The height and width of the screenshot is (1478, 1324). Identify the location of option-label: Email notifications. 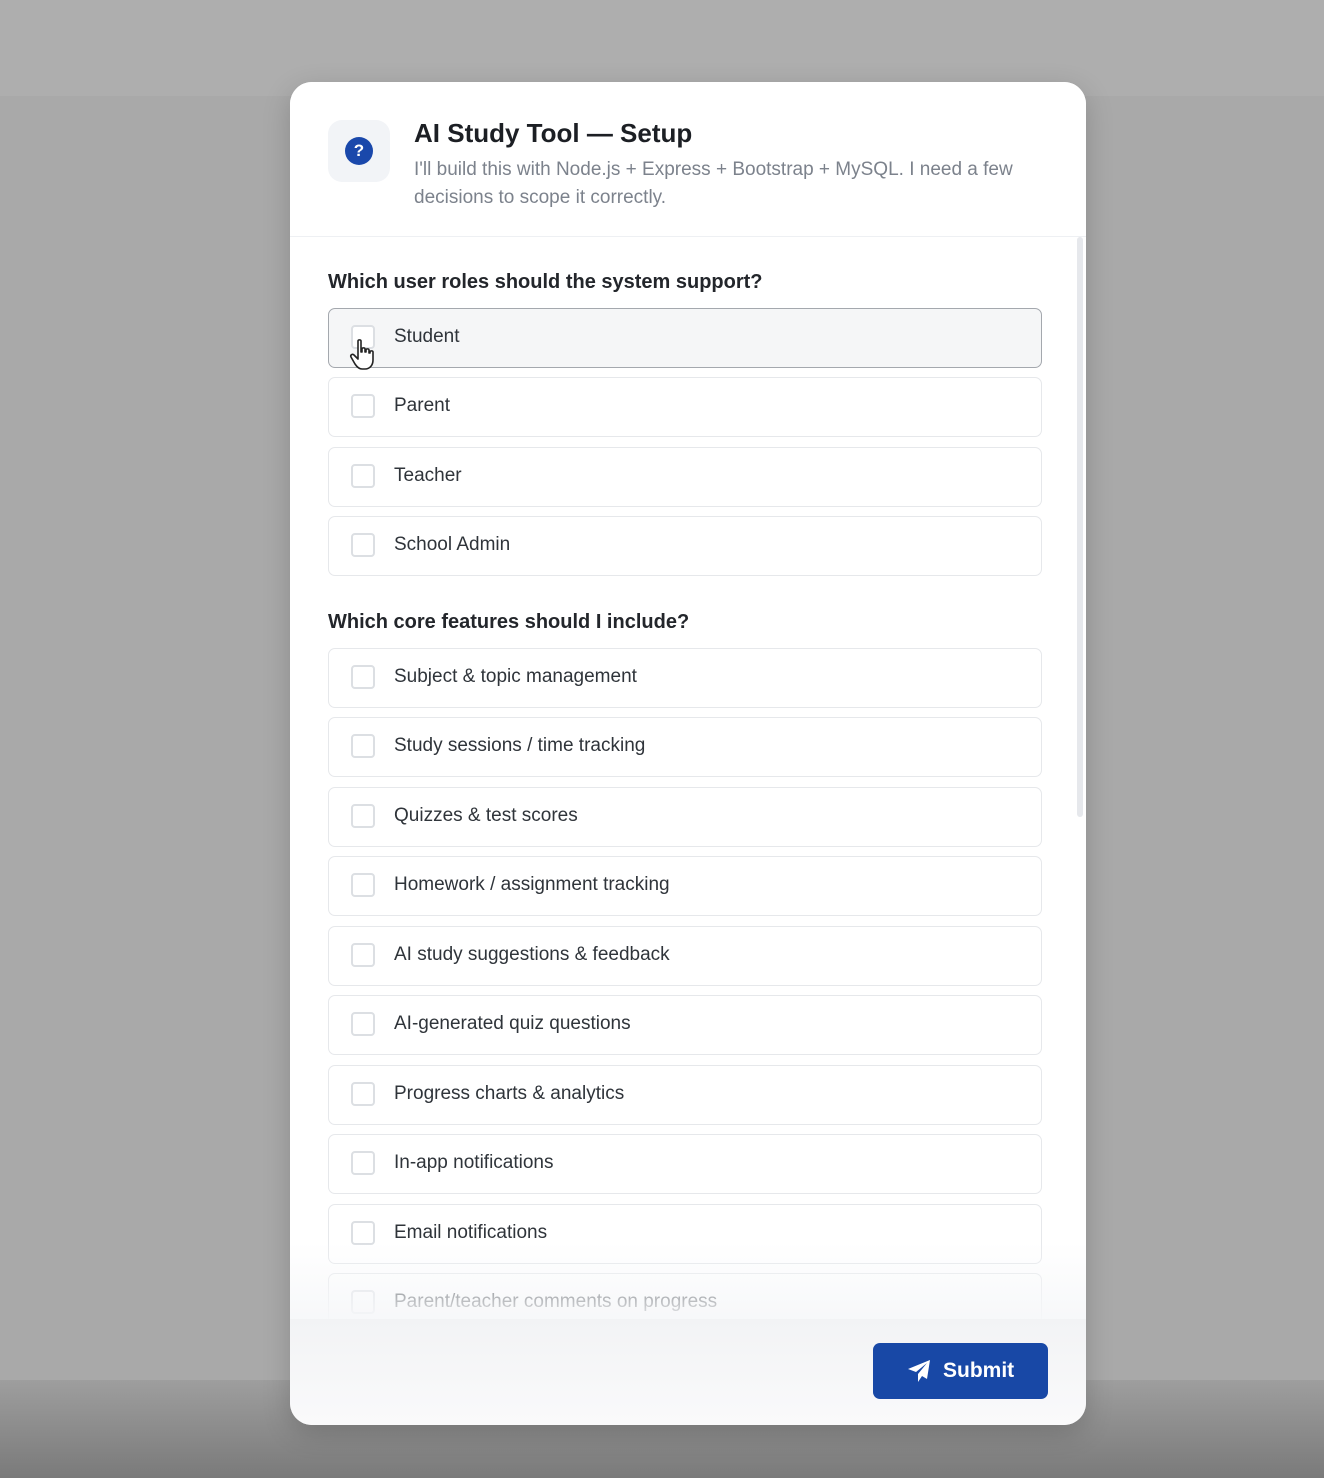
(471, 1232).